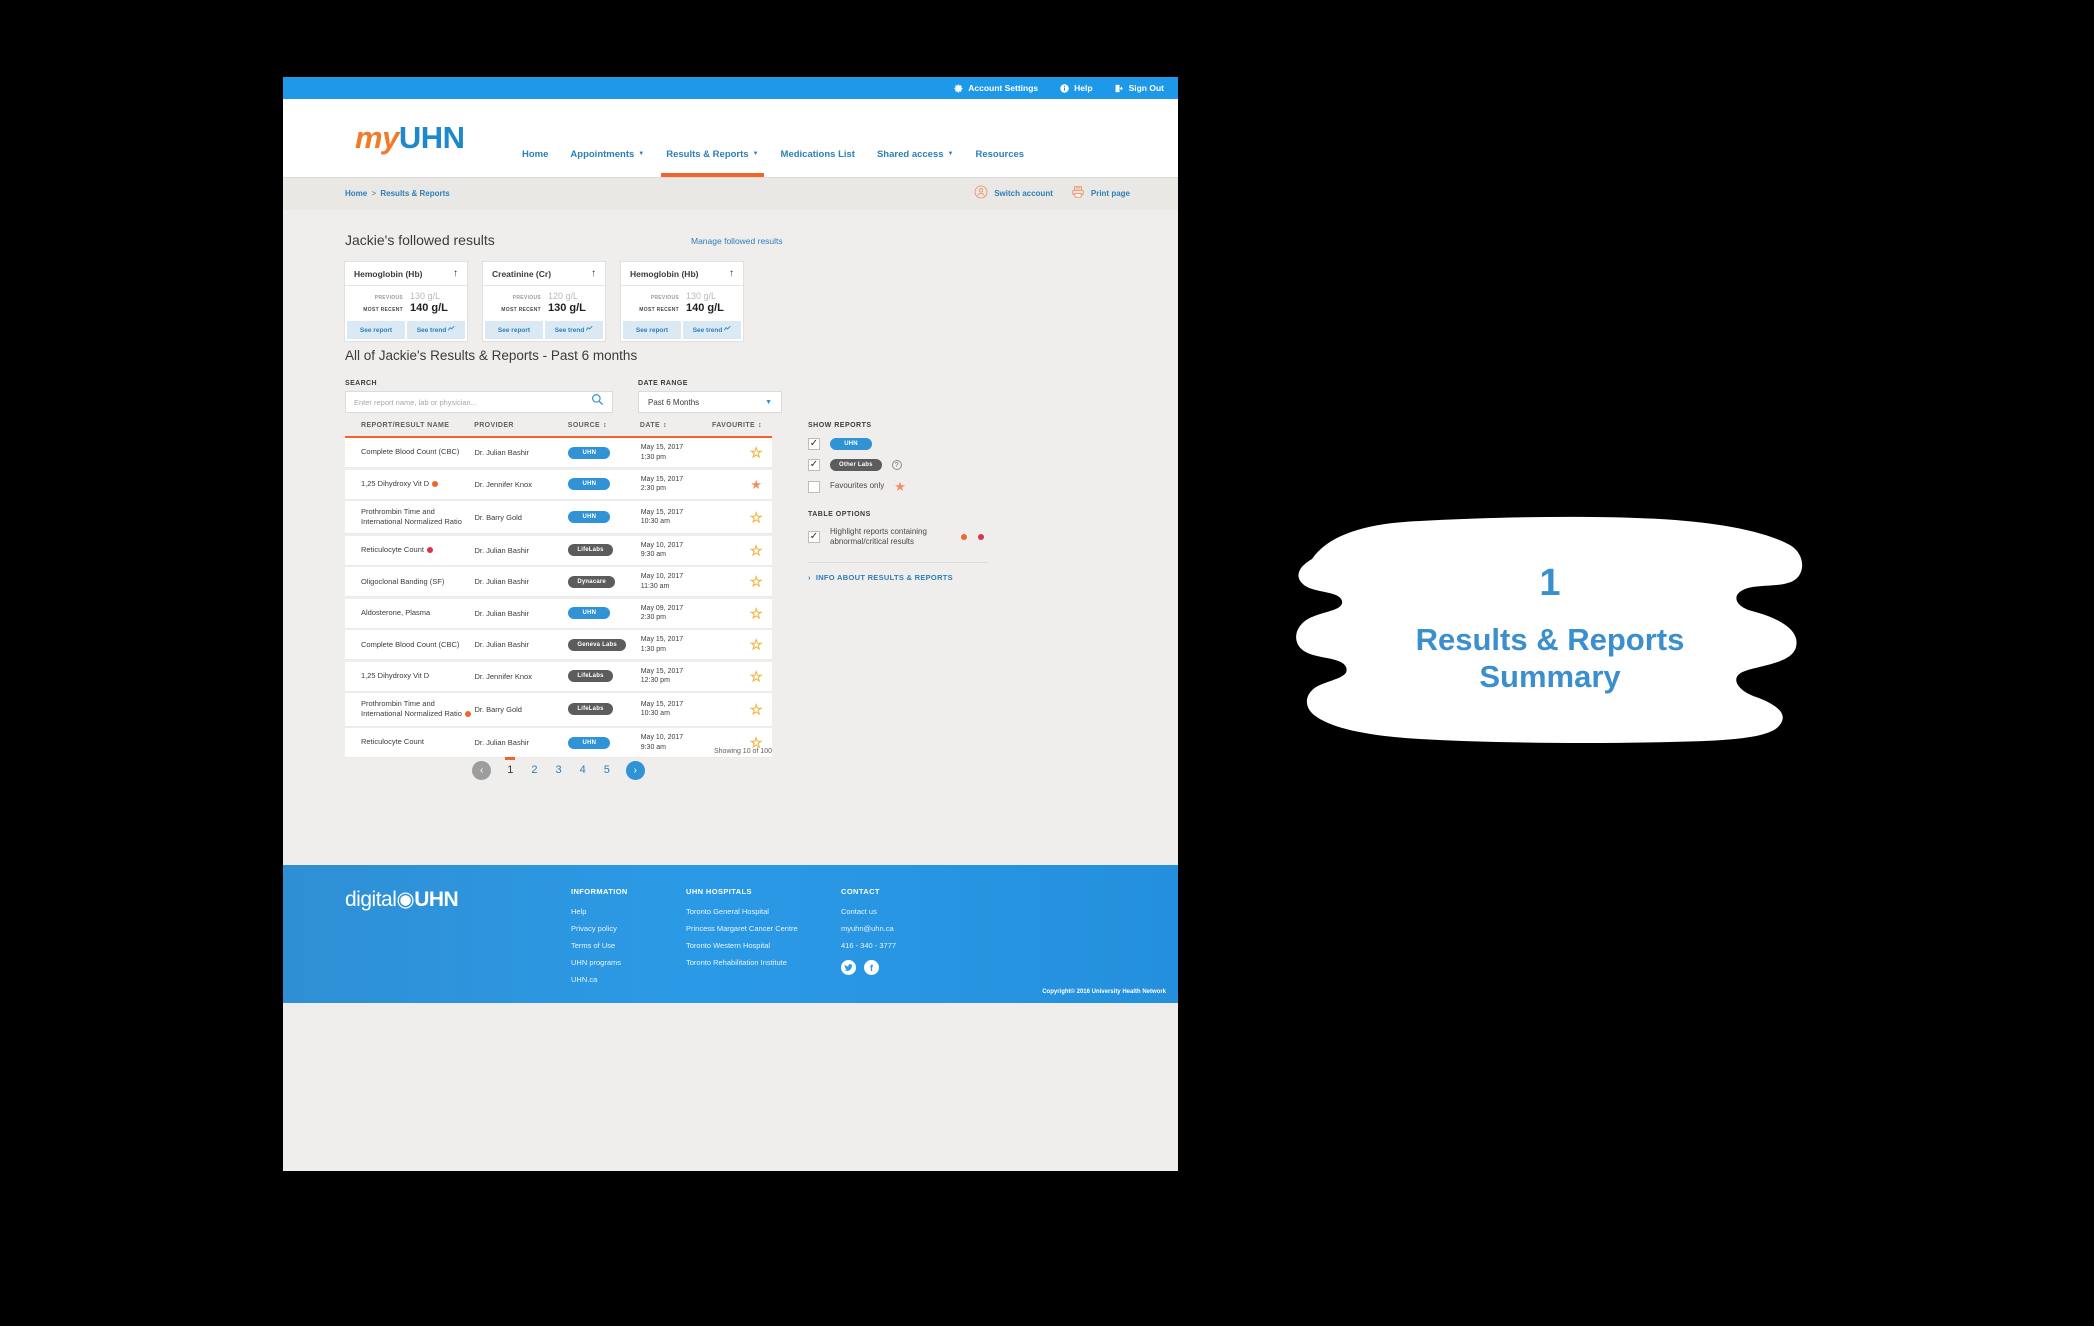  Describe the element at coordinates (763, 911) in the screenshot. I see `footer-link: Toronto General Hospital` at that location.